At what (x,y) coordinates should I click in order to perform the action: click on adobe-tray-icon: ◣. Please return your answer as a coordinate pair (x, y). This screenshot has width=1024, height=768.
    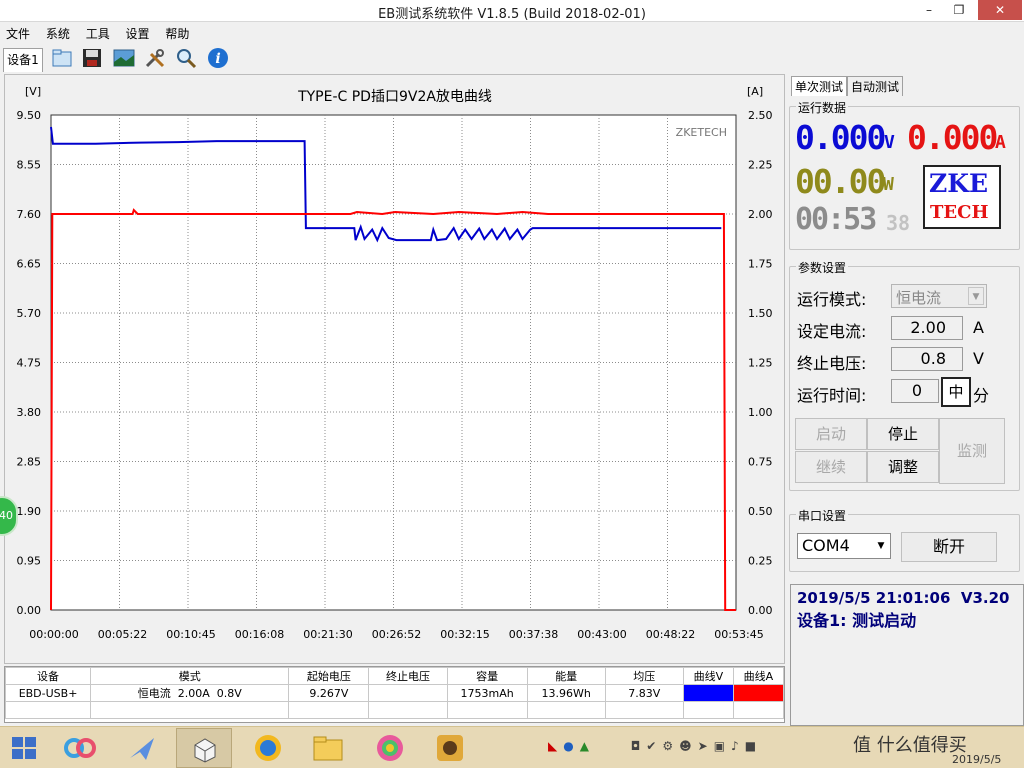
    Looking at the image, I should click on (555, 746).